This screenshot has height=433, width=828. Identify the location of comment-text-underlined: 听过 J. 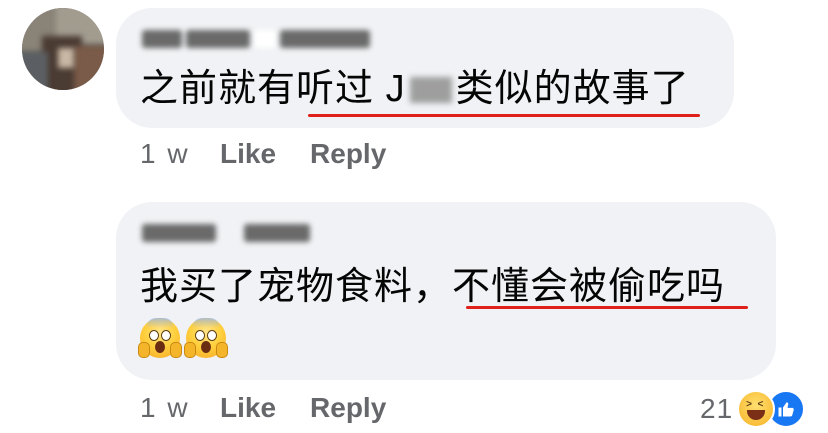
(351, 89).